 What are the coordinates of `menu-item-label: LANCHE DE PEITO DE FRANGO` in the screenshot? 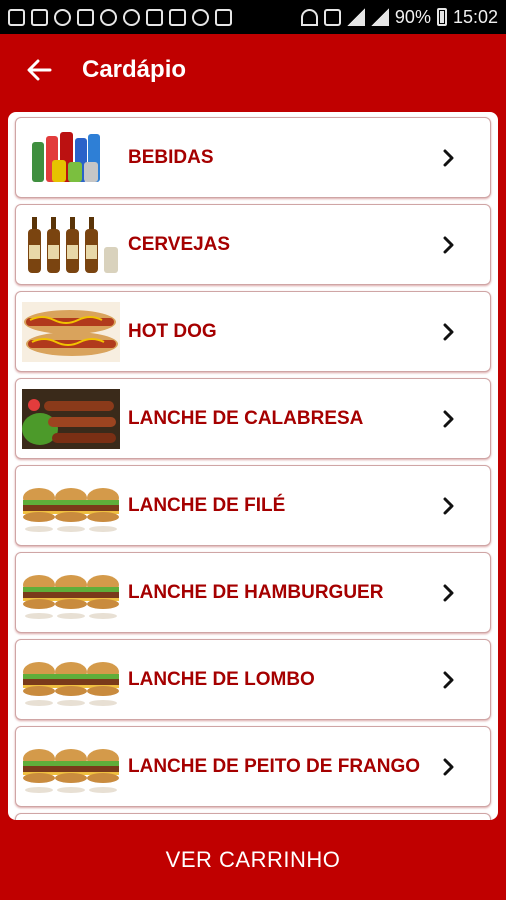 It's located at (274, 766).